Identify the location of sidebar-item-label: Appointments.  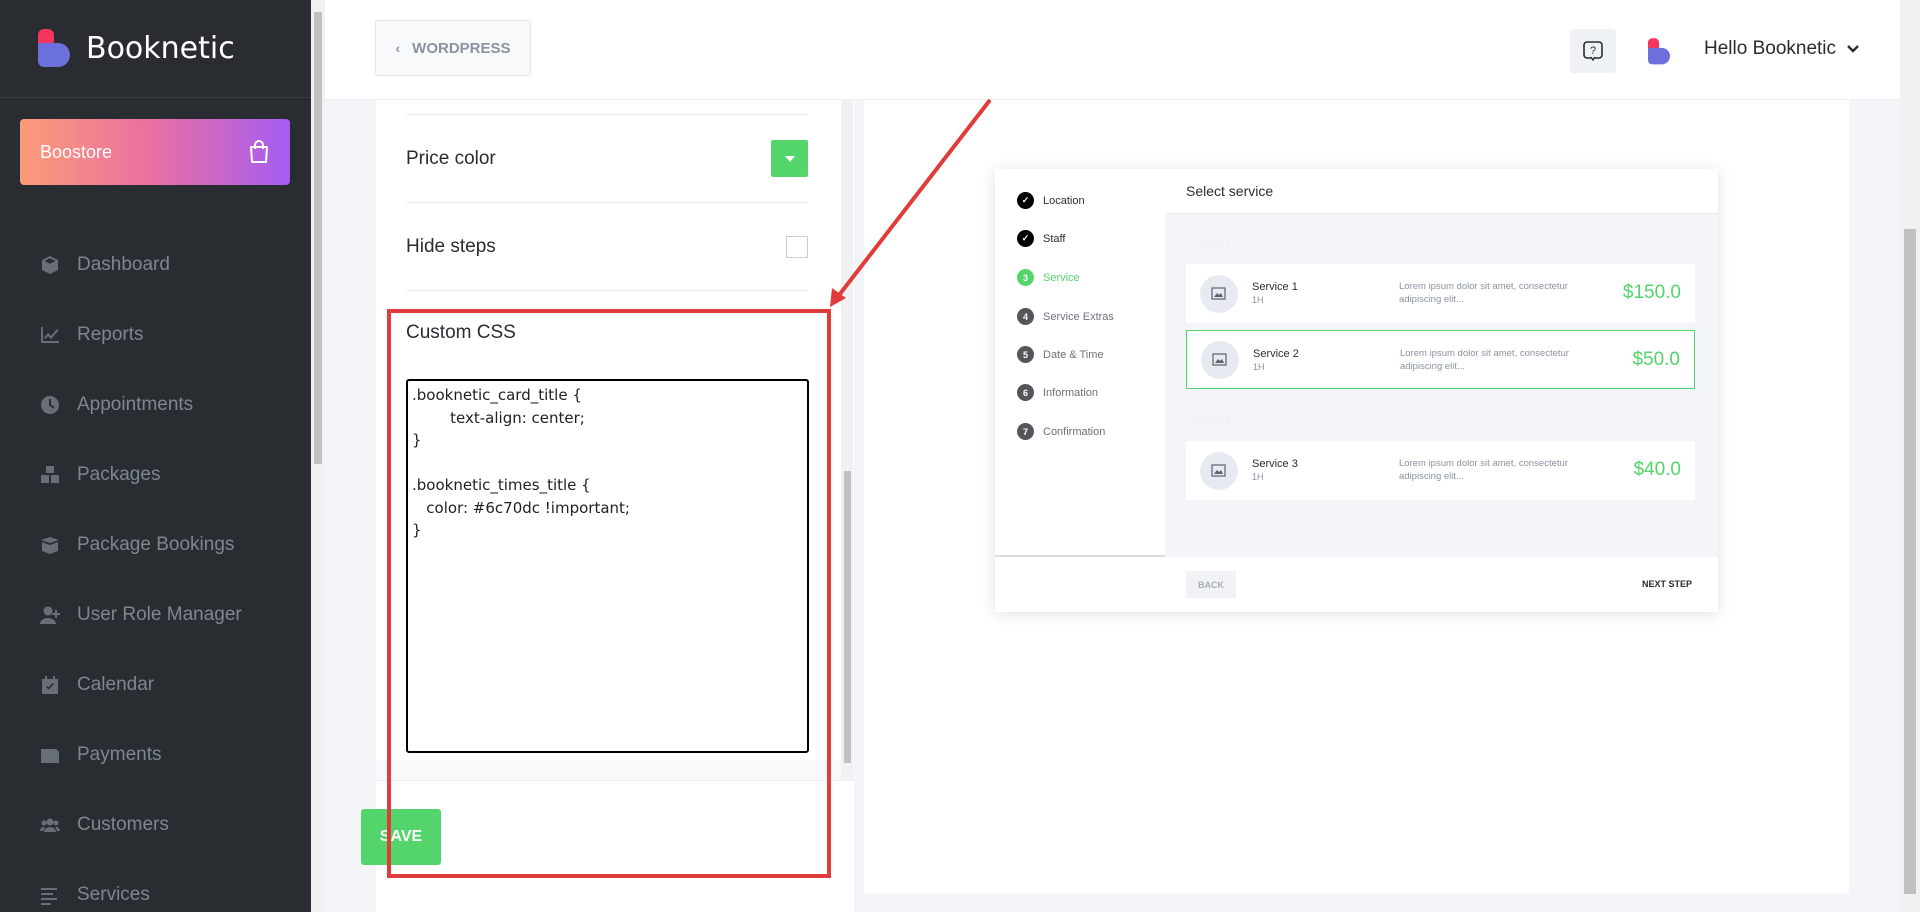
(135, 404).